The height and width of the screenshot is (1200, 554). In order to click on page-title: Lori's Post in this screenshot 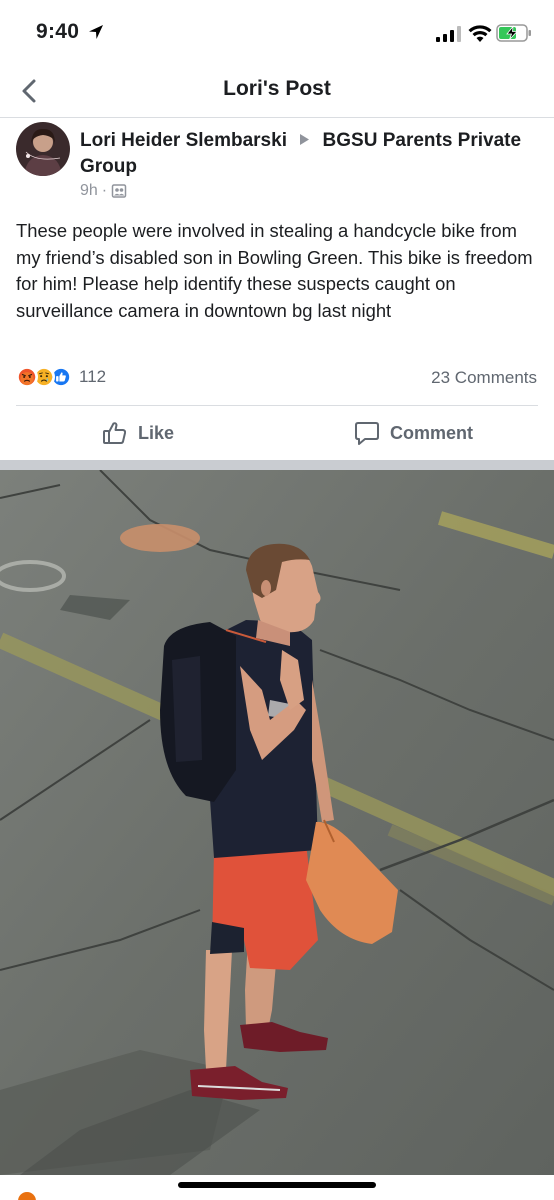, I will do `click(277, 88)`.